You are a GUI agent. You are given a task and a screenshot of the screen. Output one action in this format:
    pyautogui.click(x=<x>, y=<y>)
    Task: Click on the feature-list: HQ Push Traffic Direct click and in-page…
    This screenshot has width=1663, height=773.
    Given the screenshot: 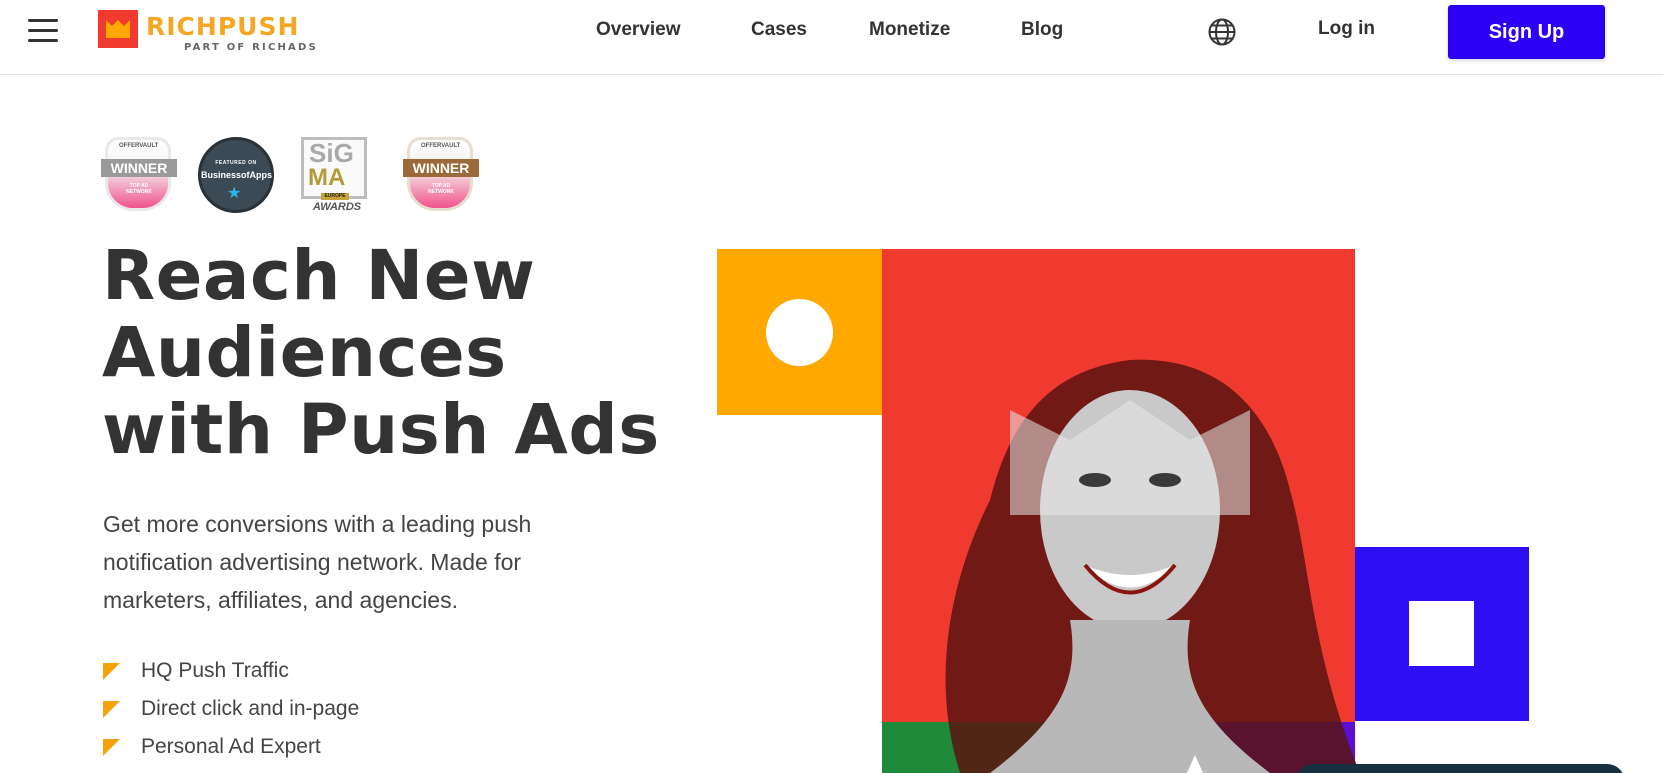 What is the action you would take?
    pyautogui.click(x=231, y=715)
    